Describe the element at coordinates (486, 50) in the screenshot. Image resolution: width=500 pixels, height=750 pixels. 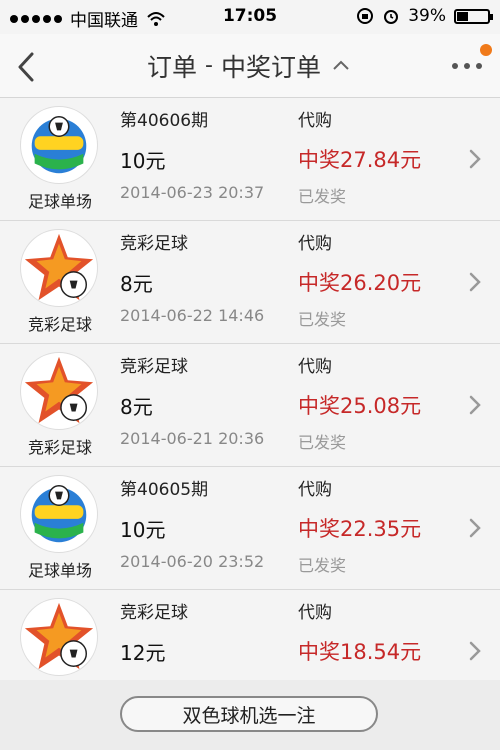
I see `notification-badge` at that location.